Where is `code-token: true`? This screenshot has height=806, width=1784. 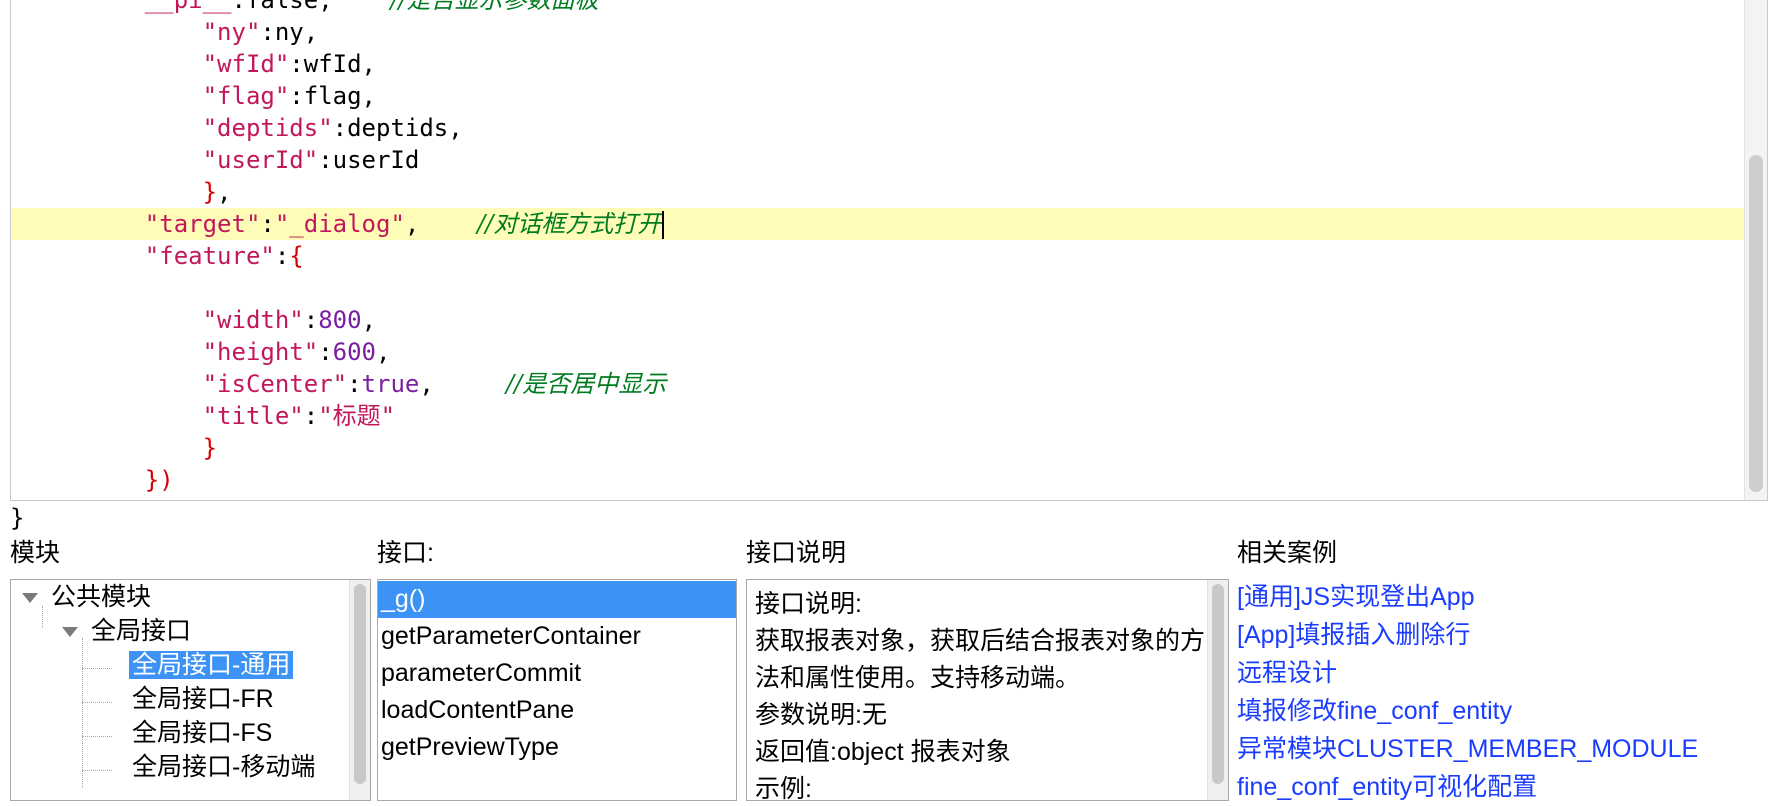
code-token: true is located at coordinates (390, 384).